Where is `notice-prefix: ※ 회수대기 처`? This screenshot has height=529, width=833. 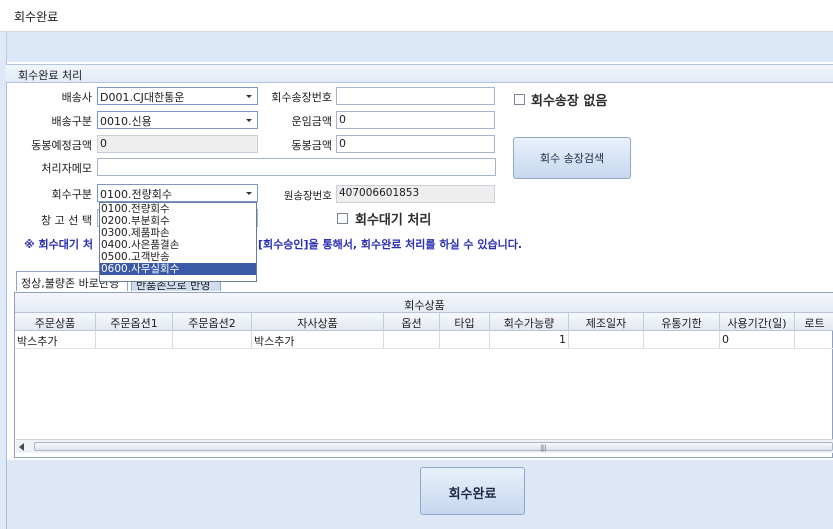 notice-prefix: ※ 회수대기 처 is located at coordinates (58, 244).